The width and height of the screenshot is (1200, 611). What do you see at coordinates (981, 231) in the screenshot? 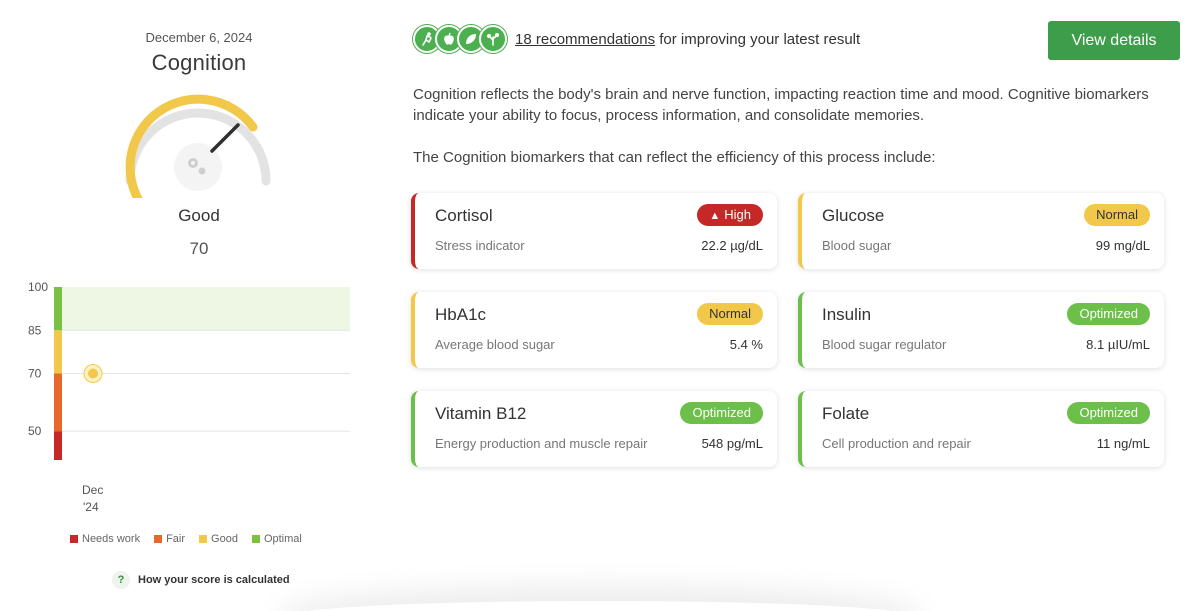
I see `biomarker-card-glucose: Glucose Normal Blood sugar 99 mg/dL` at bounding box center [981, 231].